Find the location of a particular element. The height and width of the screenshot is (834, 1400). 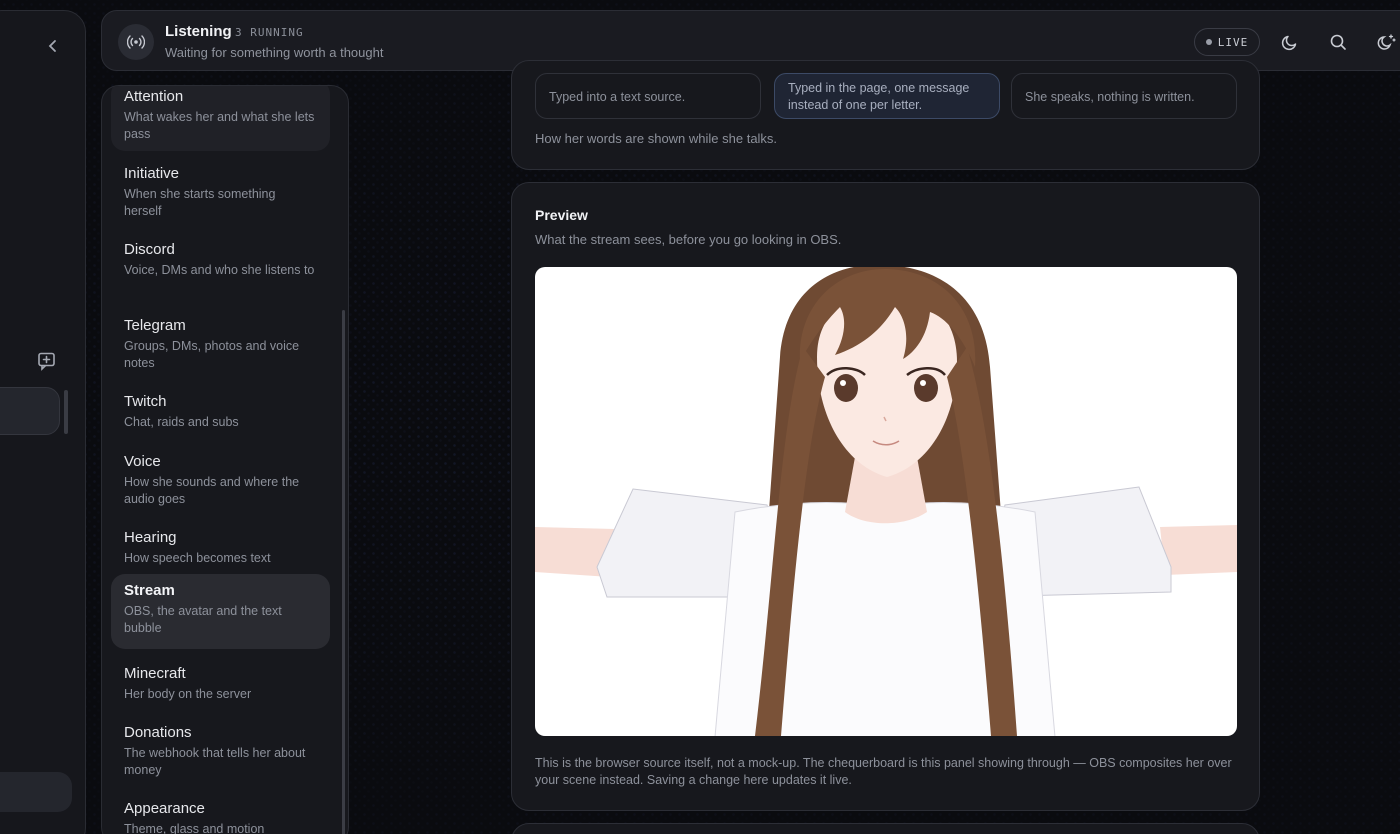

nav-title: Minecraft is located at coordinates (155, 673).